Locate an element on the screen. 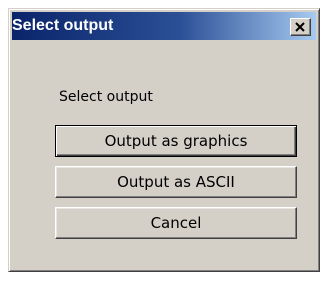  cancel-button: Cancel is located at coordinates (176, 223).